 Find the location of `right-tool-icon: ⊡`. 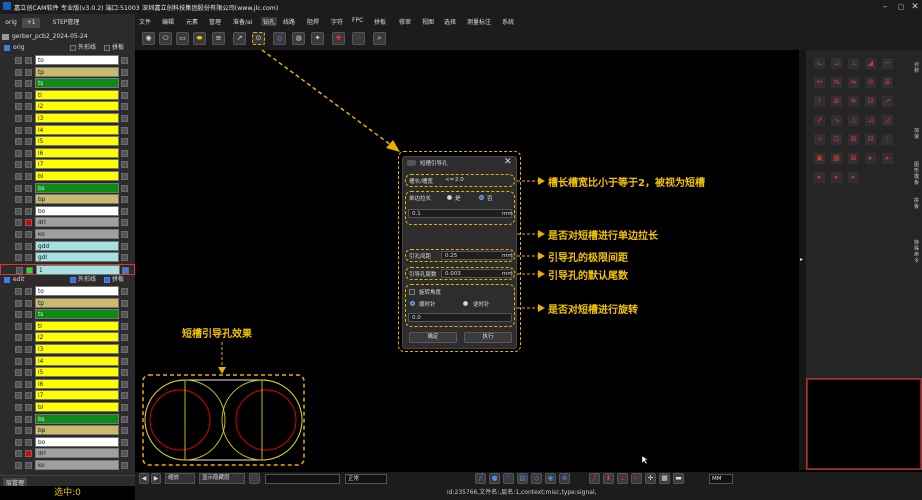

right-tool-icon: ⊡ is located at coordinates (836, 139).